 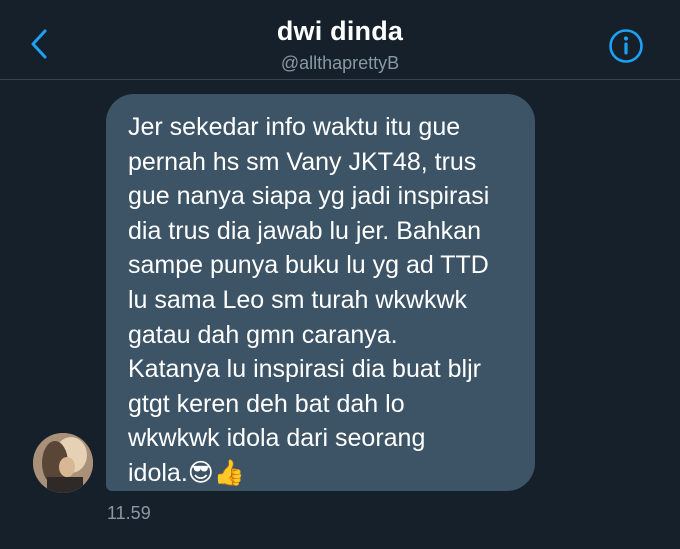 I want to click on message-timestamp: 11.59, so click(x=129, y=513).